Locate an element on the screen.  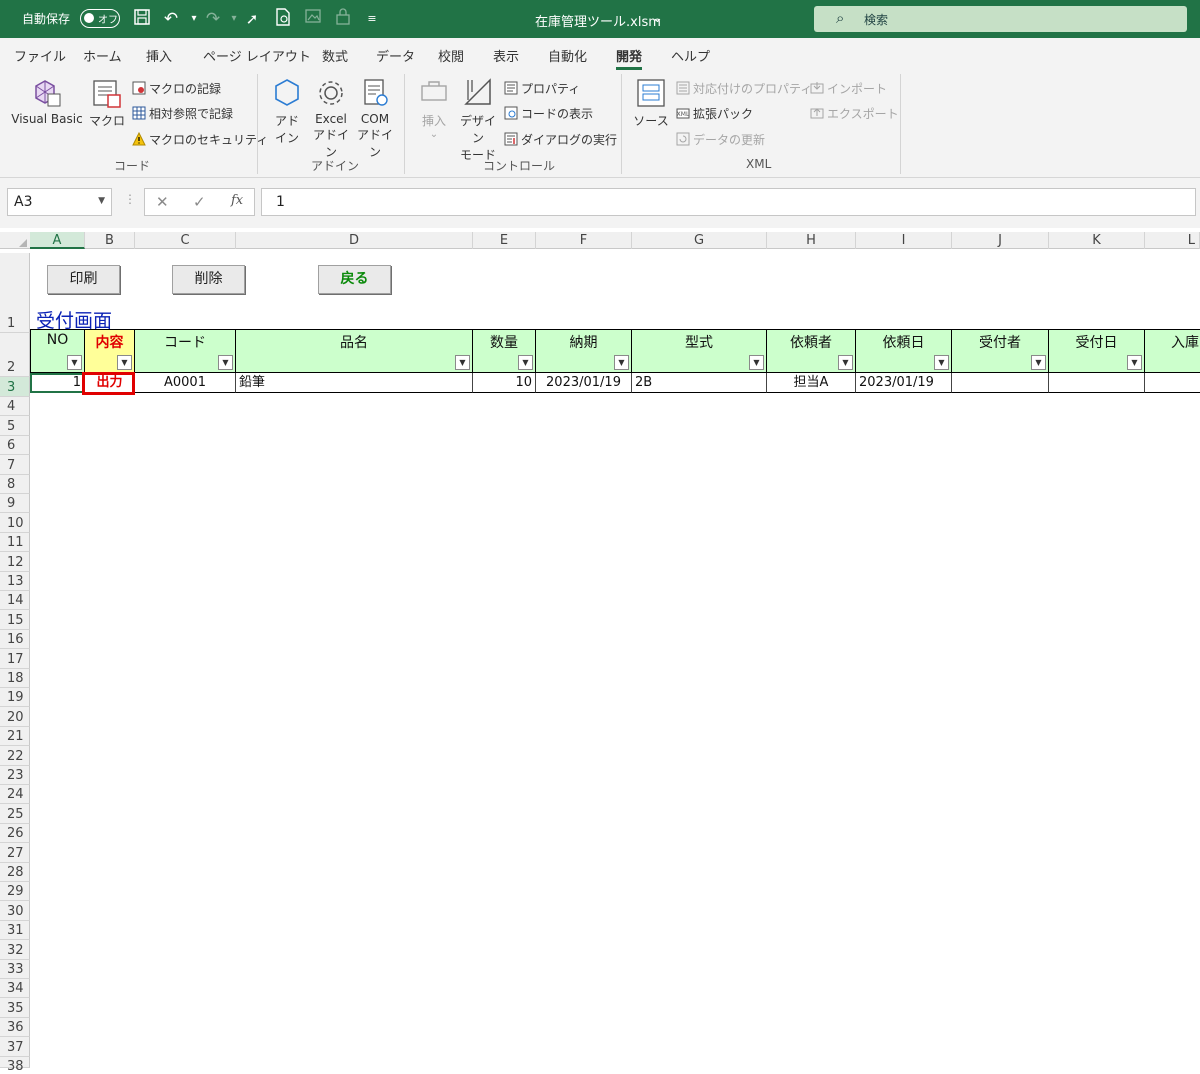
map-properties-button: 対応付けのプロパティ is located at coordinates (744, 88).